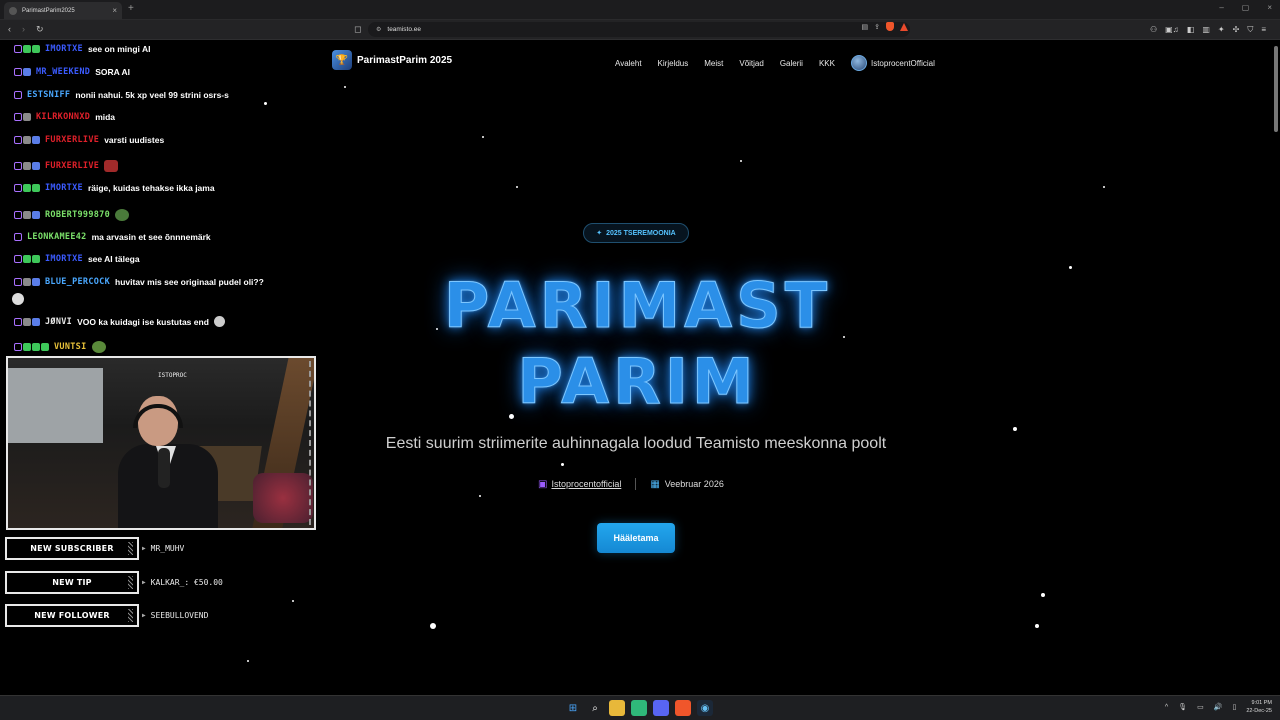  I want to click on search-icon: ⌕, so click(595, 708).